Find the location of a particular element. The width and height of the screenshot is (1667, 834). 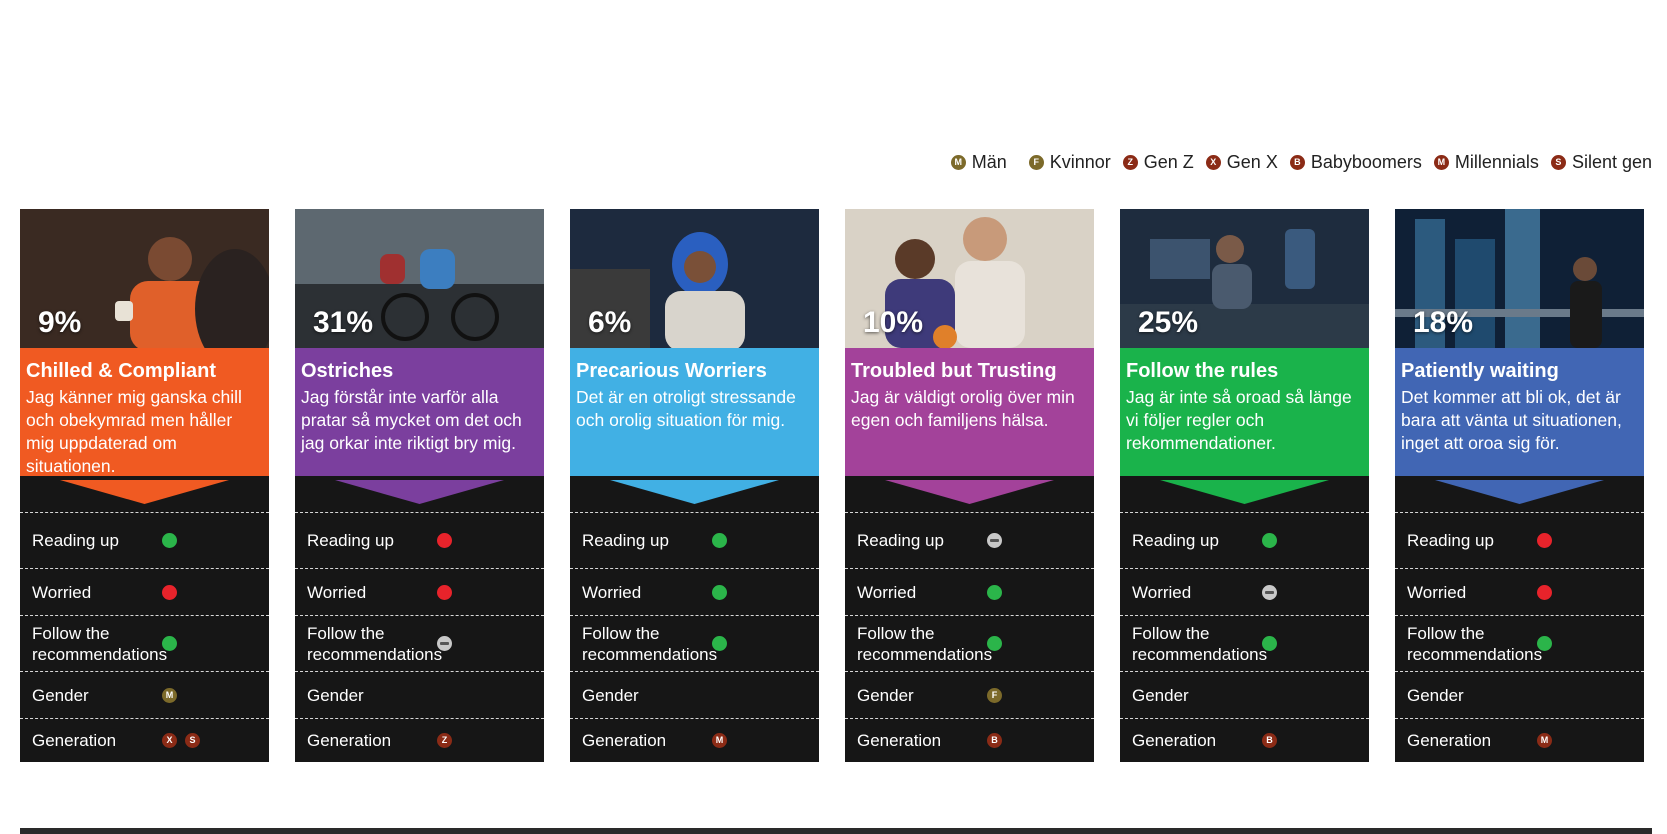

gender-badge-icon: F is located at coordinates (994, 695).